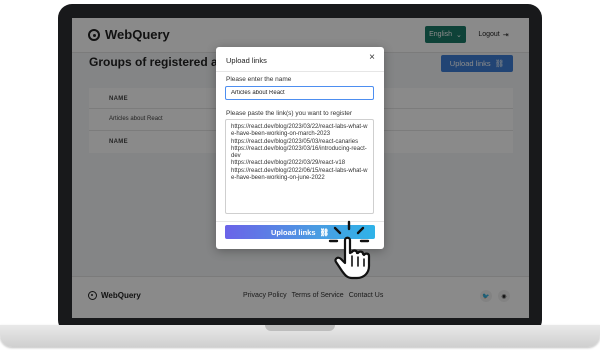 The image size is (600, 350). I want to click on modal-divider, so click(300, 71).